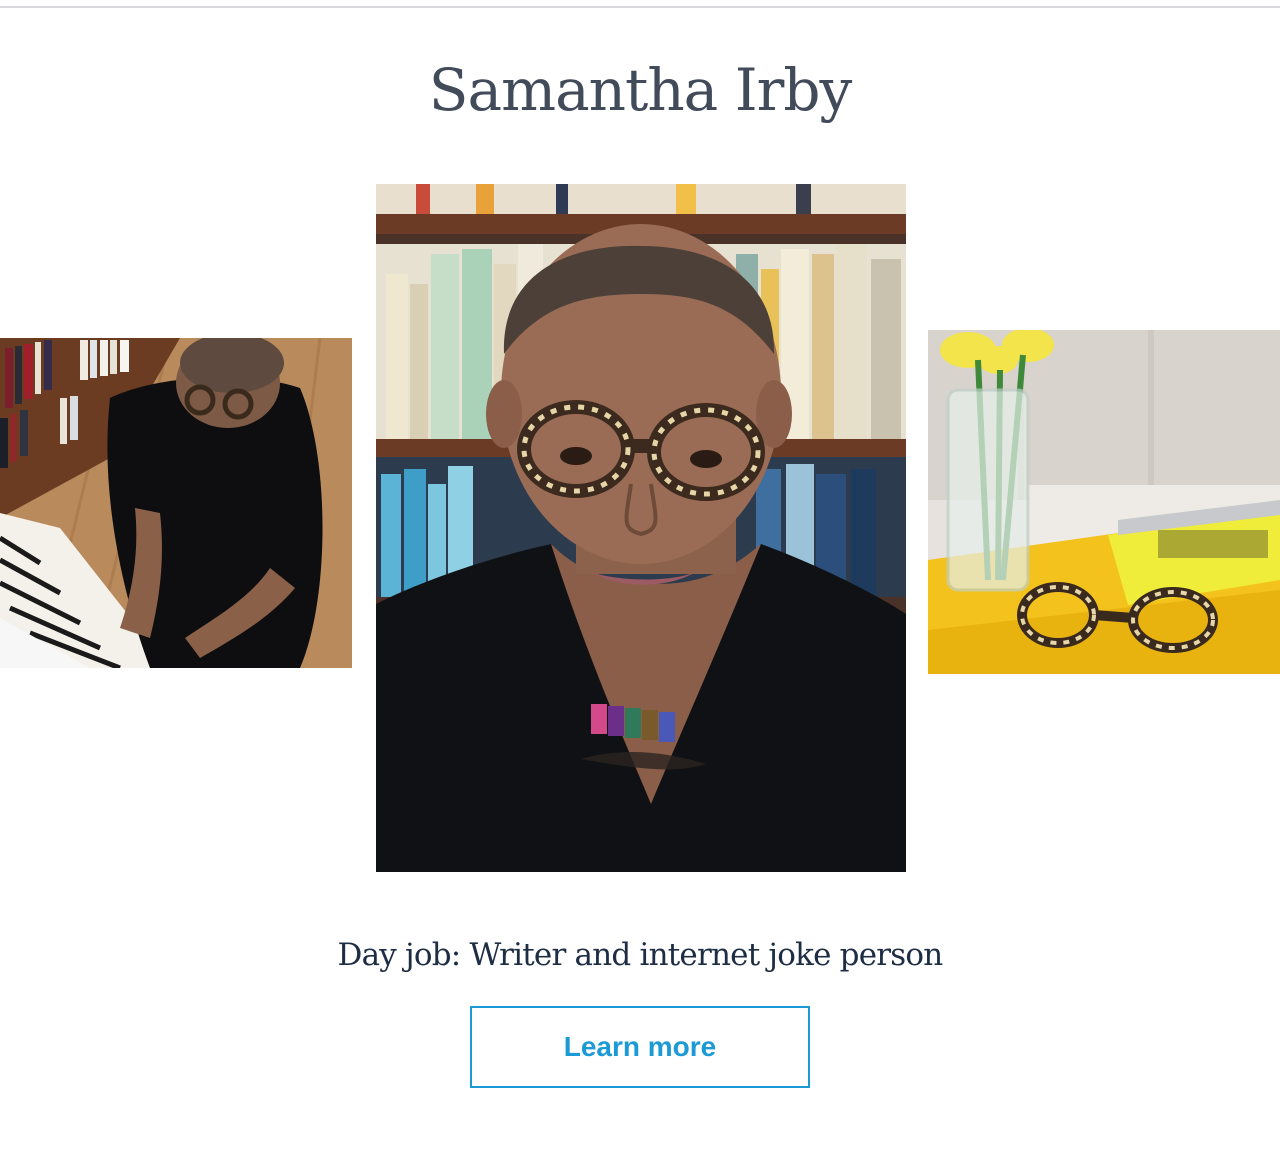 The image size is (1280, 1164). I want to click on photo-glasses-on-table, so click(1104, 502).